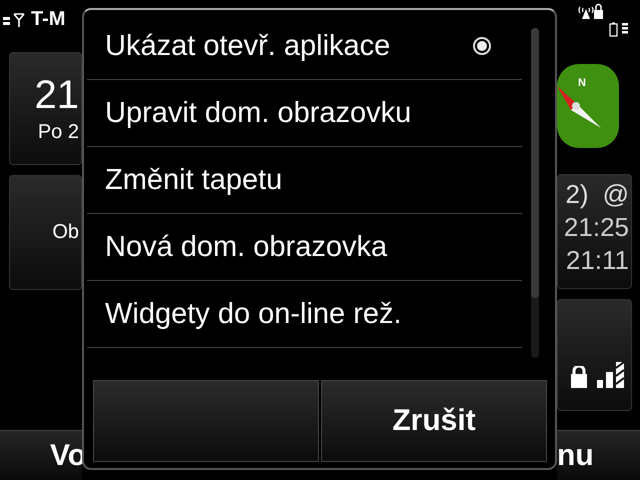 This screenshot has width=640, height=480. I want to click on menu-item-label: Změnit tapetu, so click(193, 180).